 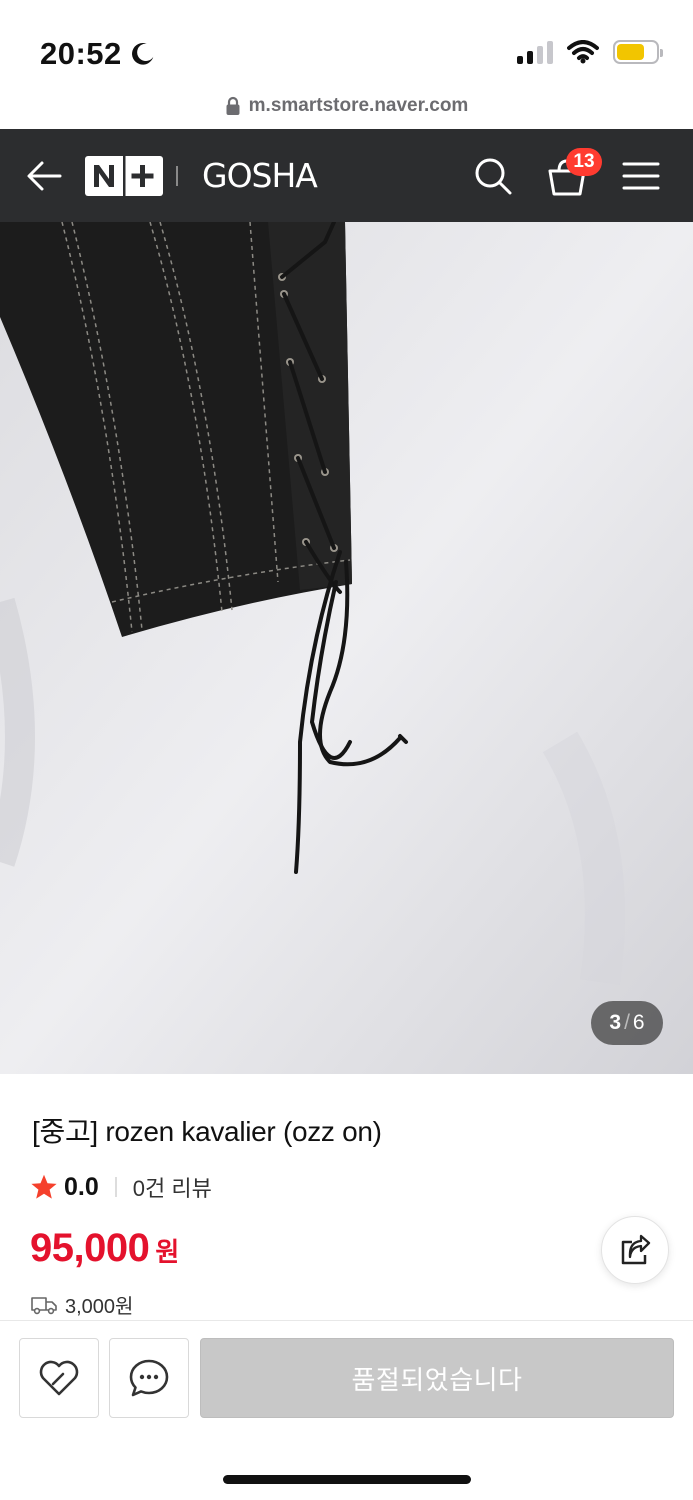 I want to click on image-counter-total: 6, so click(x=638, y=1022).